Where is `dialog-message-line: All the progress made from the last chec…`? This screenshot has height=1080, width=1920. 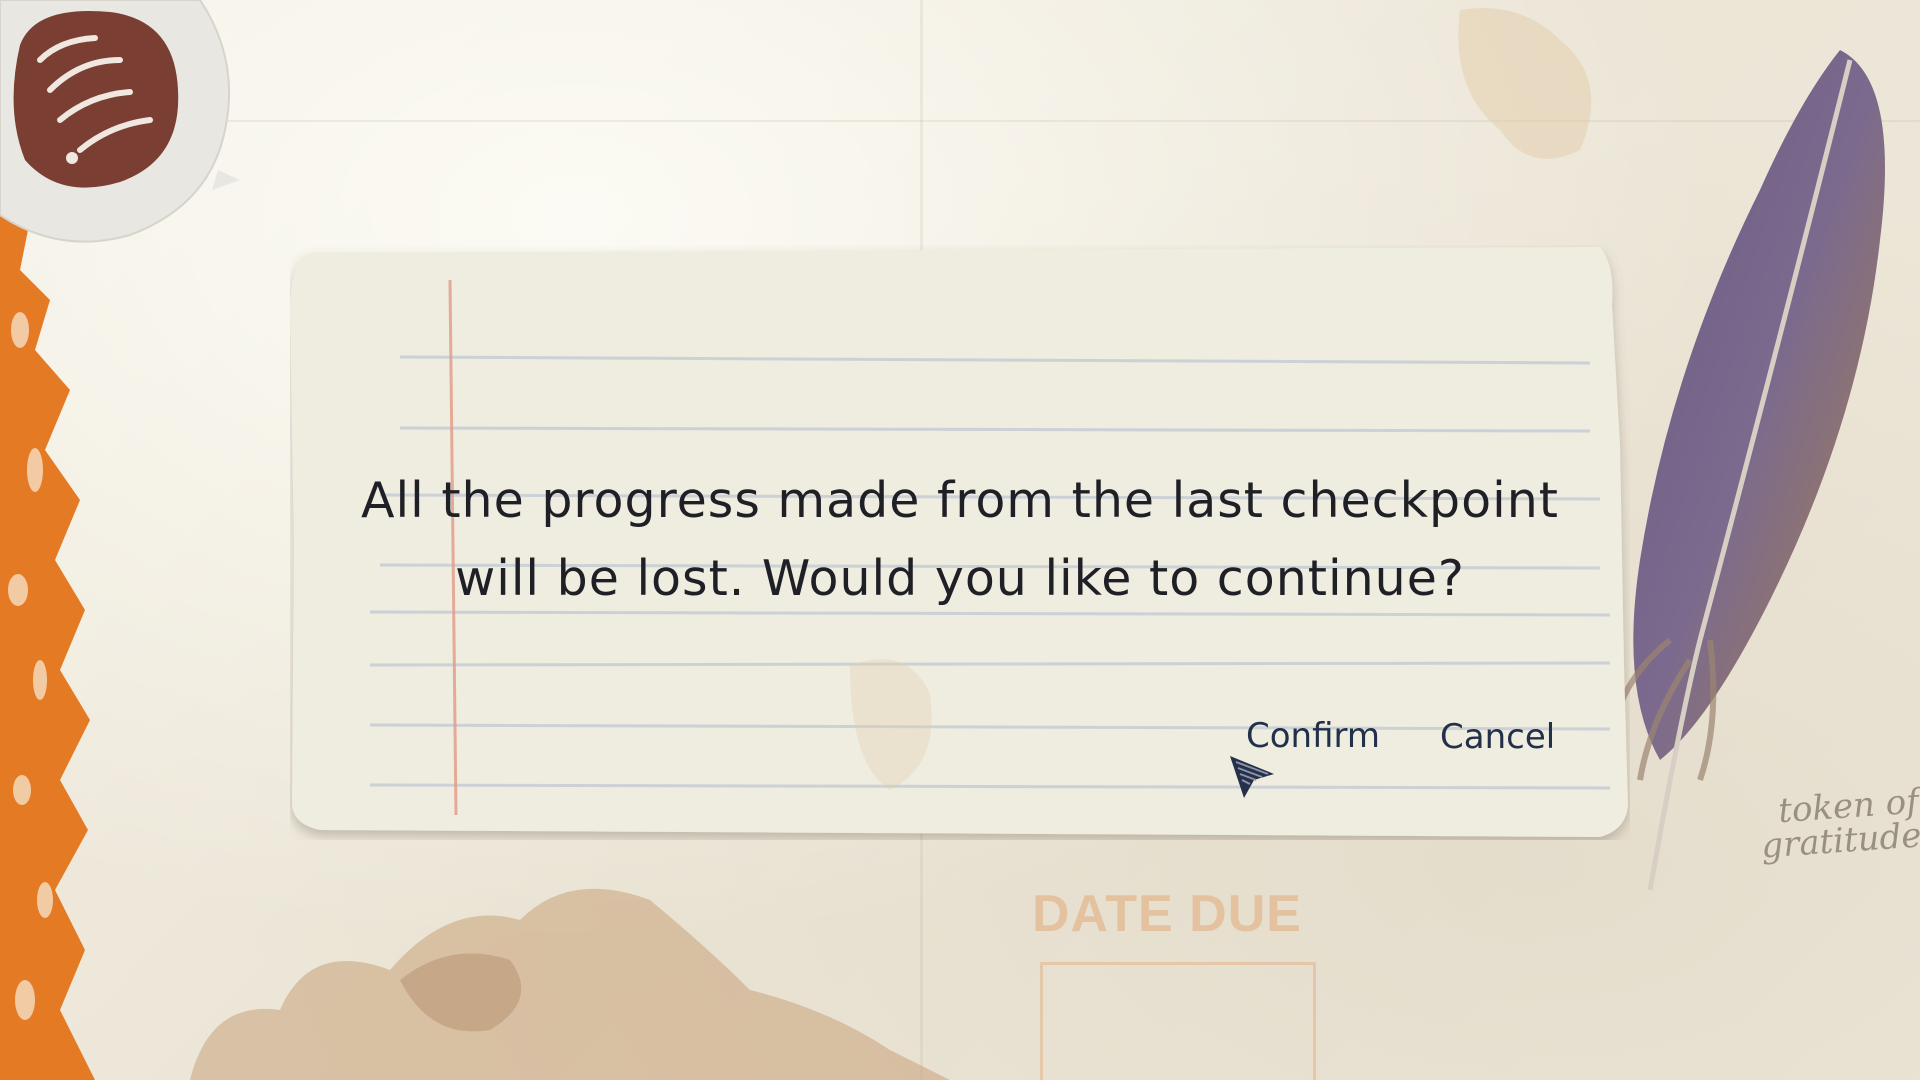
dialog-message-line: All the progress made from the last chec… is located at coordinates (960, 500).